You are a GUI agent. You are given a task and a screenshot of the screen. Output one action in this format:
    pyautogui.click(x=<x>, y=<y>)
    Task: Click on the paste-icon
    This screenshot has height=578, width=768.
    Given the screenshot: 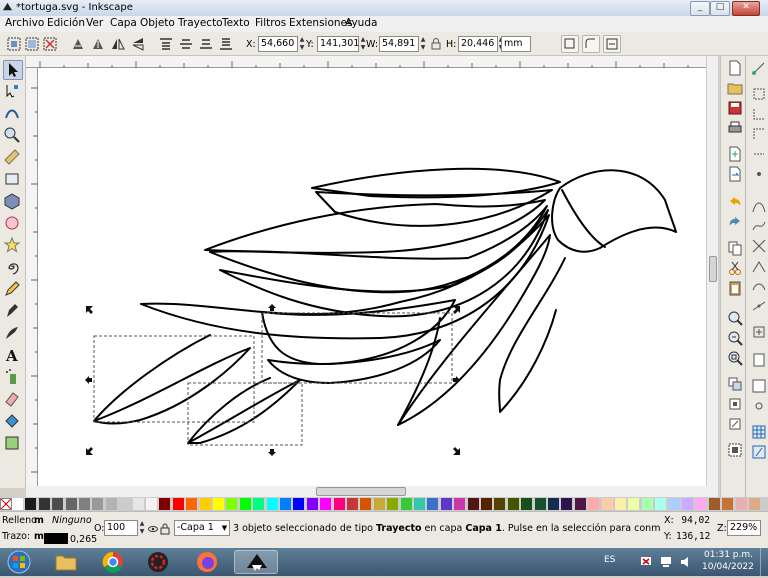 What is the action you would take?
    pyautogui.click(x=735, y=288)
    